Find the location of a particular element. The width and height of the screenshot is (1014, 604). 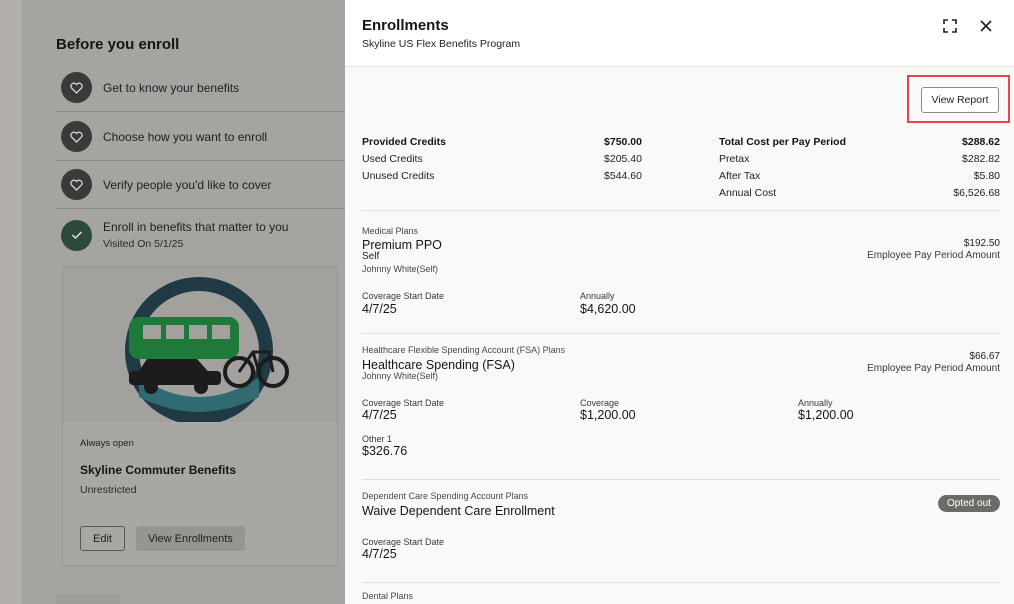

drawer-subtitle: Skyline US Flex Benefits Program is located at coordinates (441, 44).